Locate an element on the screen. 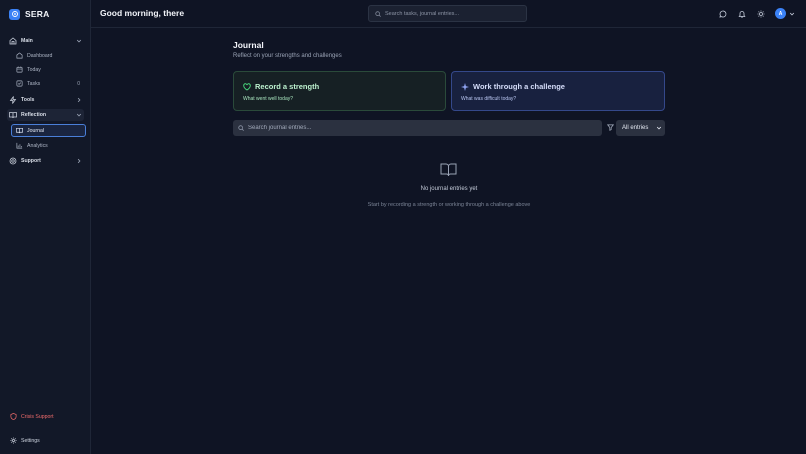 This screenshot has width=806, height=454. sidebar-item-label: Analytics is located at coordinates (37, 145).